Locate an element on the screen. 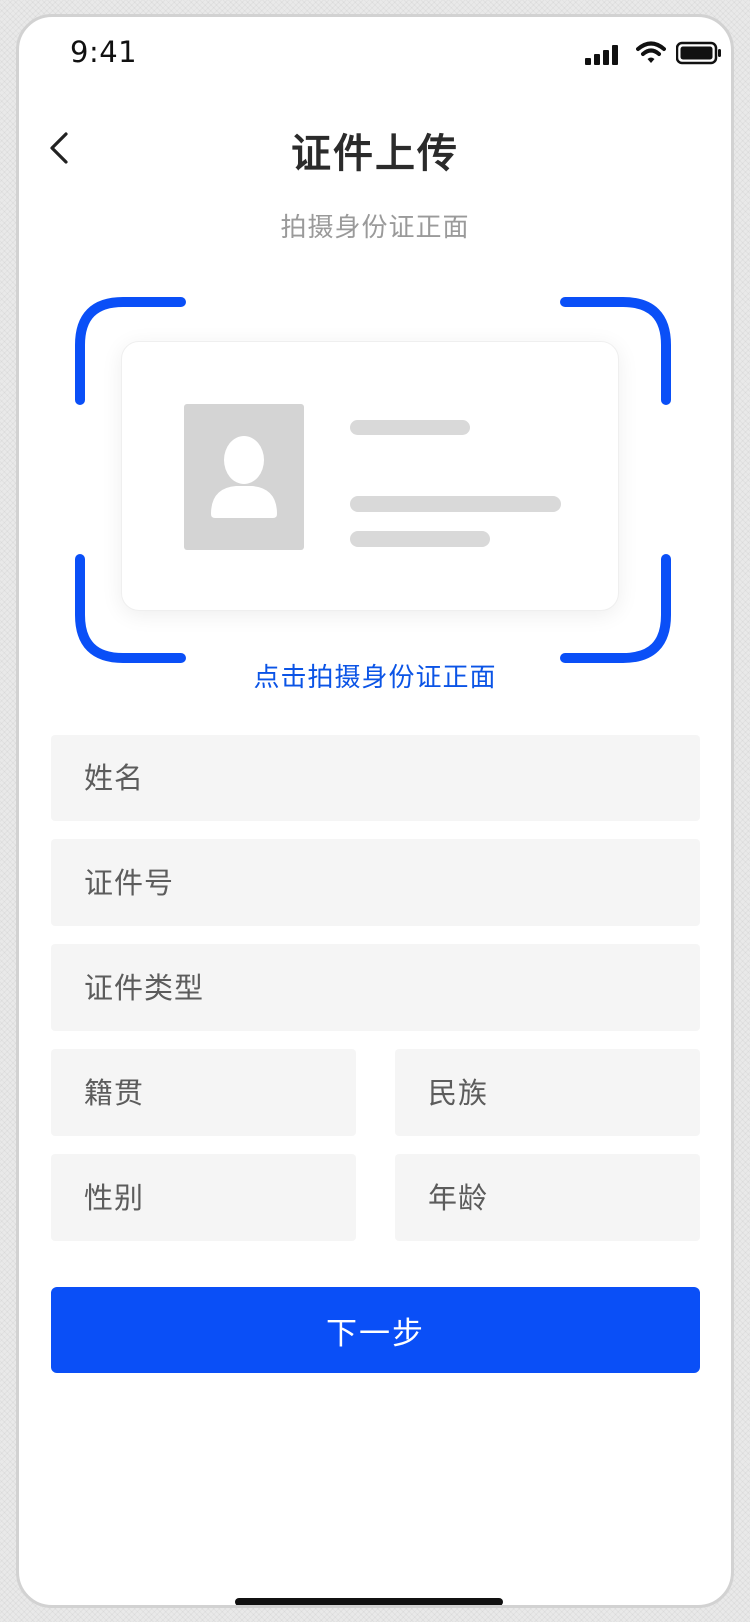 Image resolution: width=750 pixels, height=1622 pixels. next-step-button: 下一步 is located at coordinates (375, 1330).